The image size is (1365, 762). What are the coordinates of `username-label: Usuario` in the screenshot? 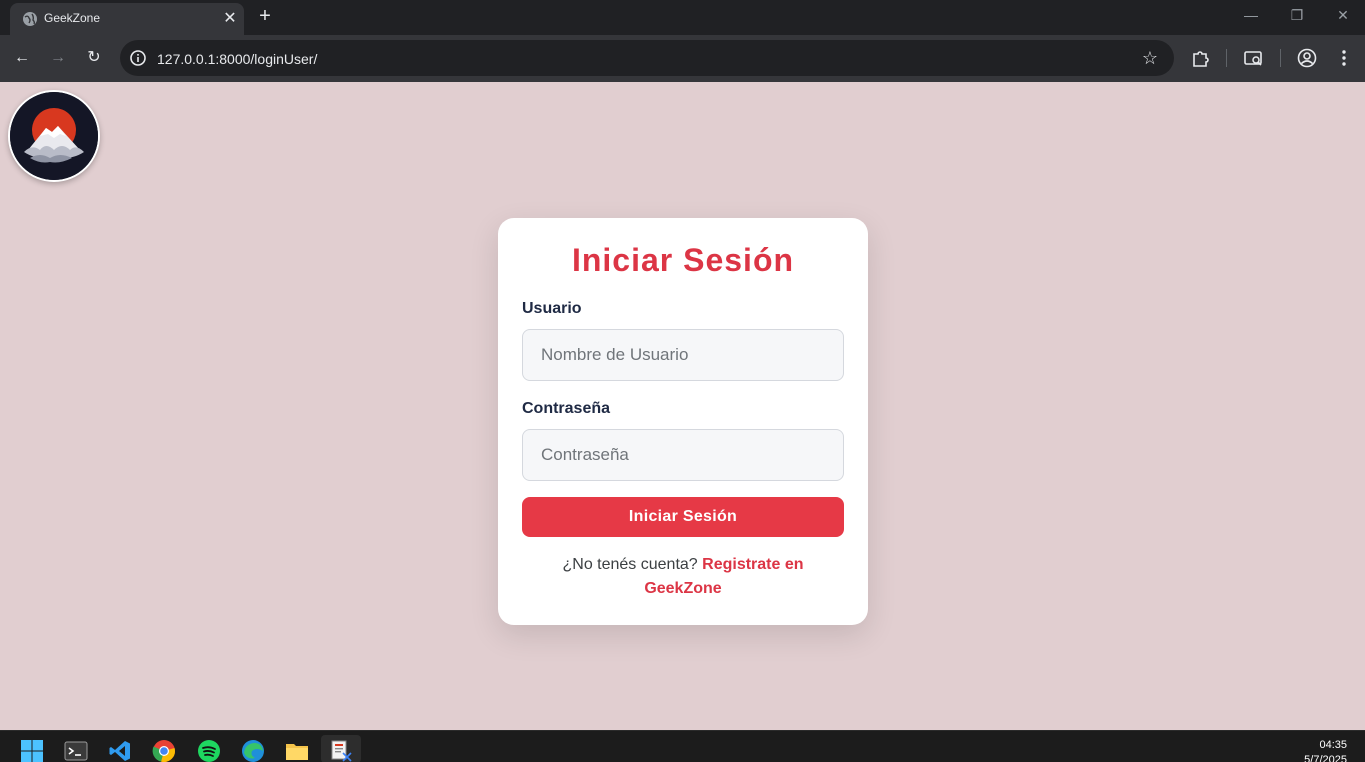 It's located at (552, 308).